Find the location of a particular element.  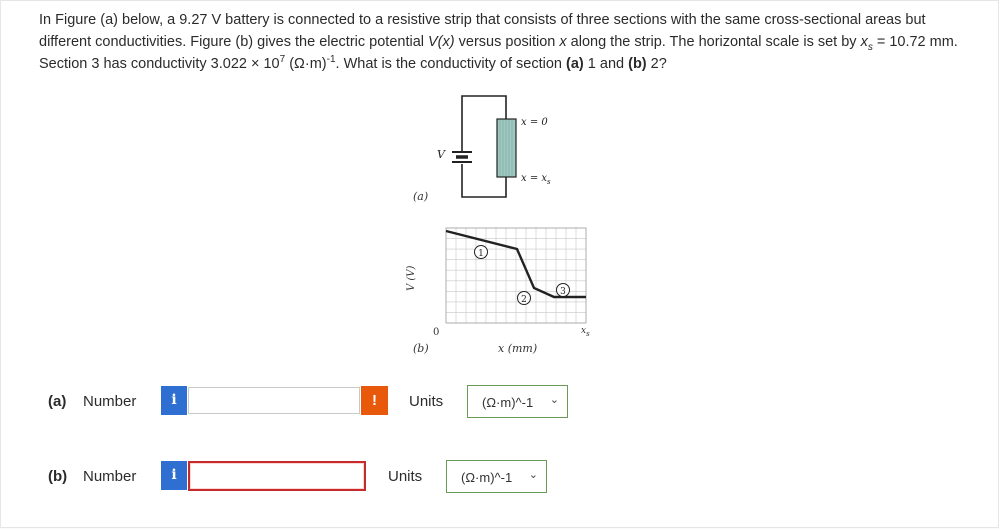

answer-input-a is located at coordinates (274, 400).